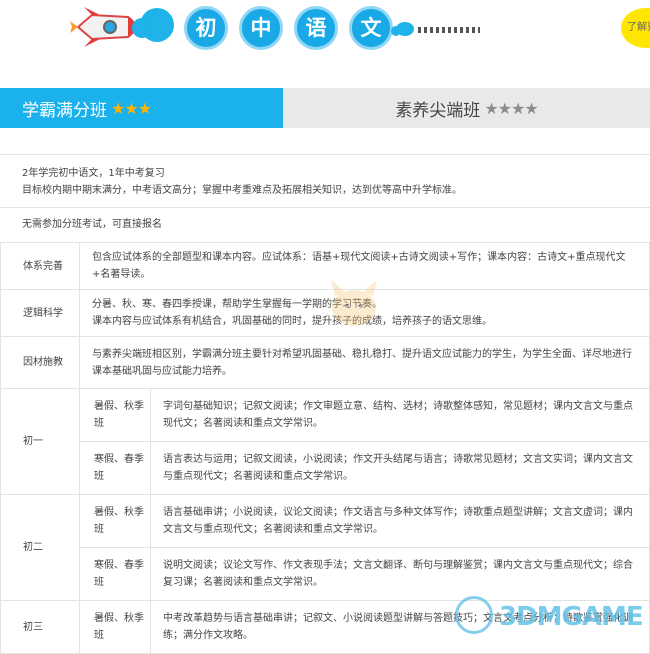 The width and height of the screenshot is (650, 654). I want to click on tab-xueba: 学霸满分班 ★★★, so click(141, 108).